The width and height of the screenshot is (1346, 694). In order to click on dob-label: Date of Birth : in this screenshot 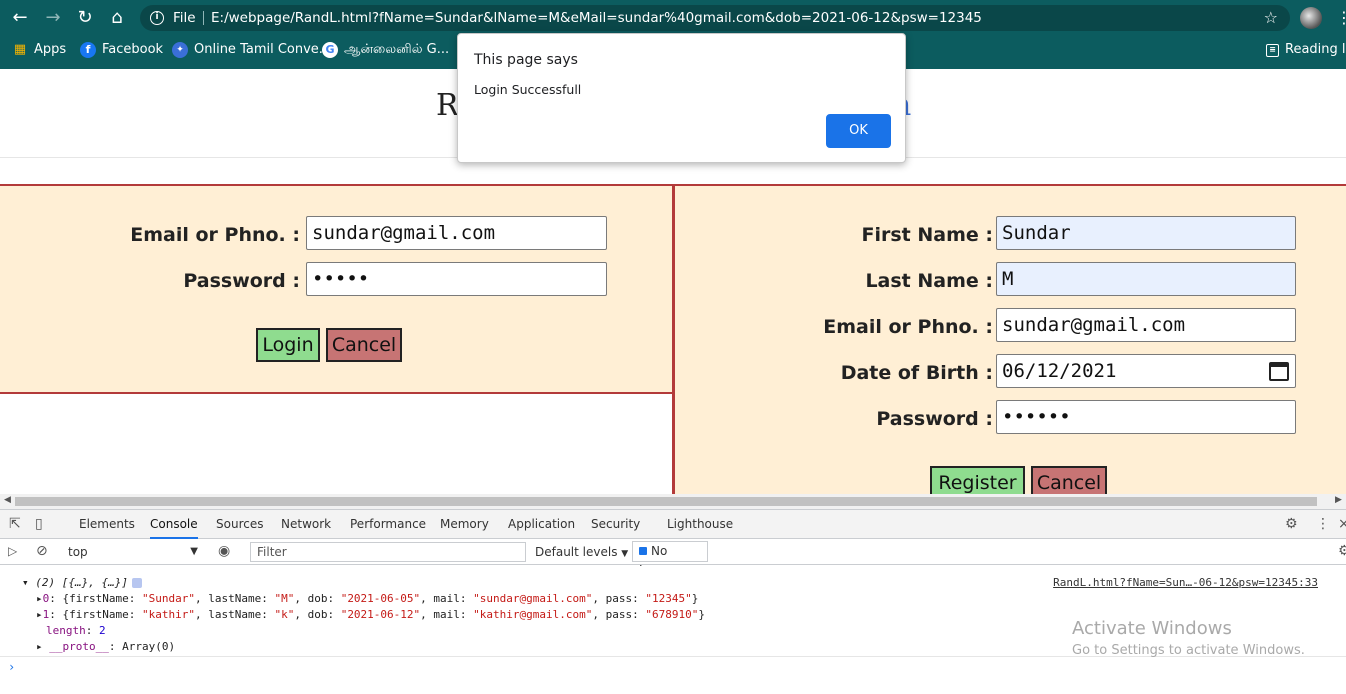, I will do `click(916, 373)`.